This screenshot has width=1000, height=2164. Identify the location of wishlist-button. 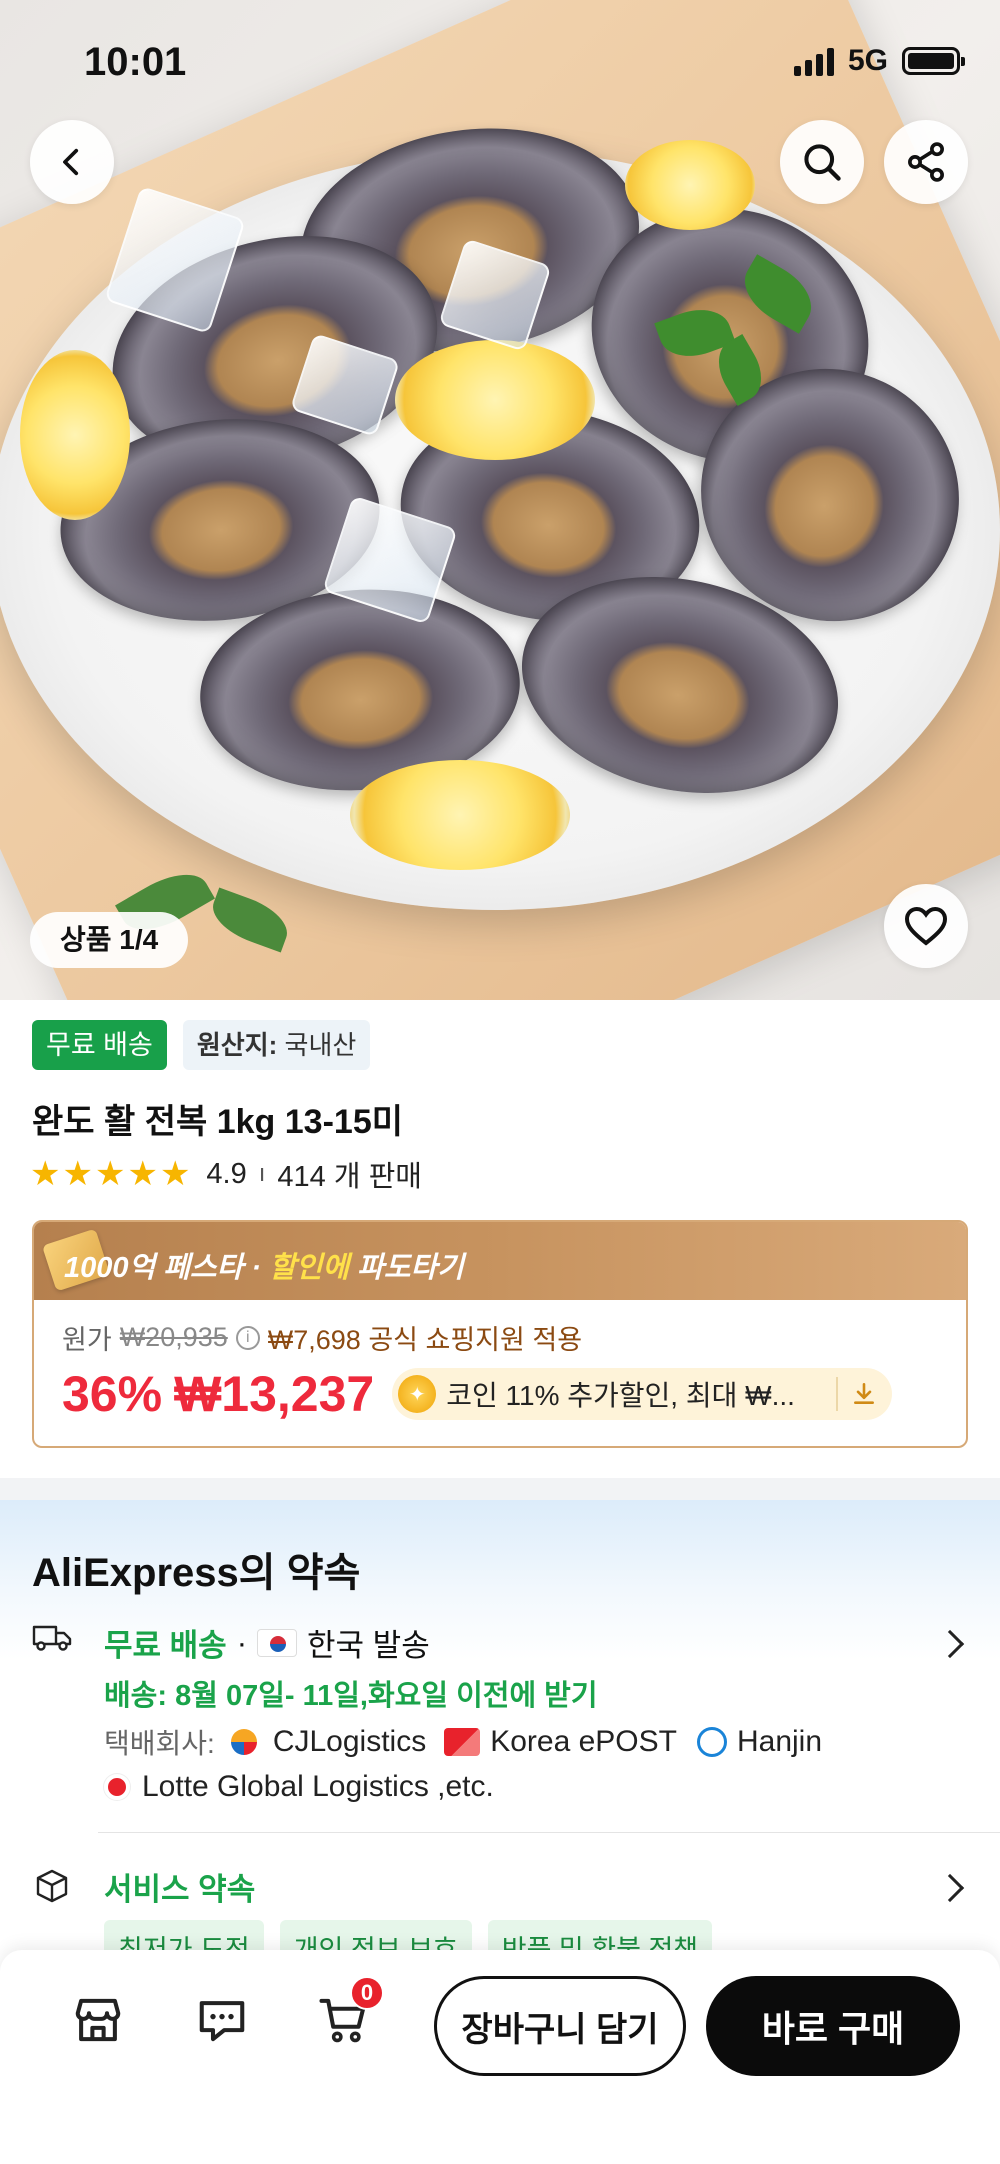
(926, 926).